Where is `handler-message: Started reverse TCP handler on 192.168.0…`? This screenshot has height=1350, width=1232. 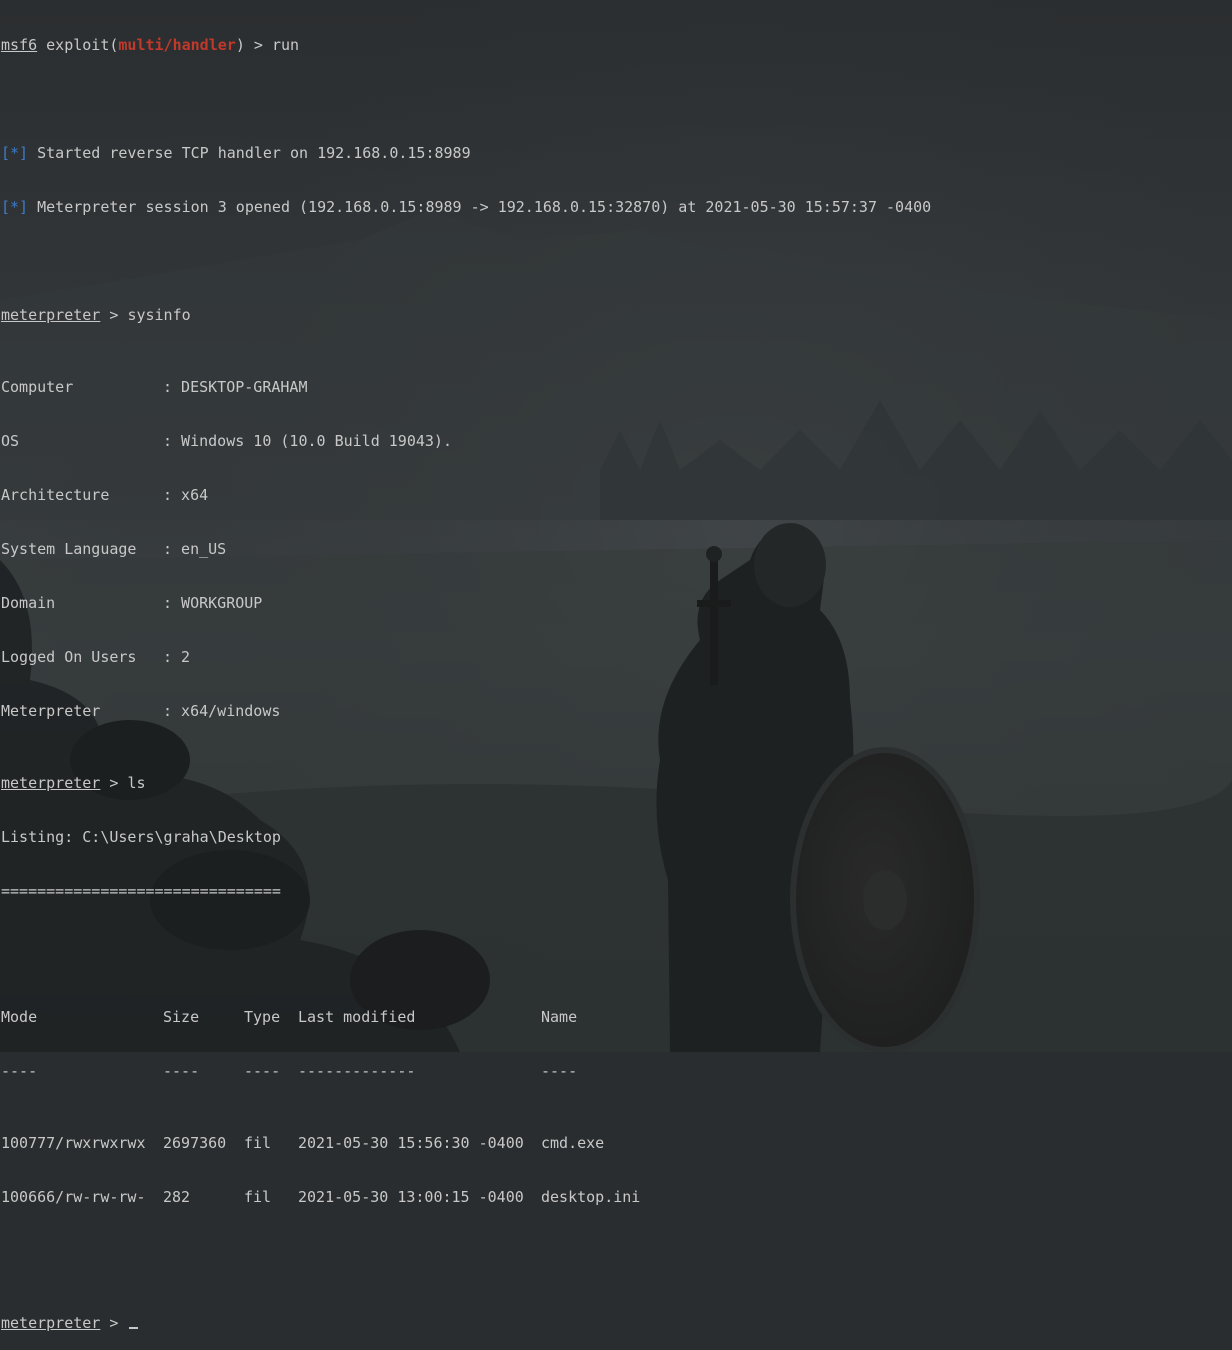
handler-message: Started reverse TCP handler on 192.168.0… is located at coordinates (249, 153).